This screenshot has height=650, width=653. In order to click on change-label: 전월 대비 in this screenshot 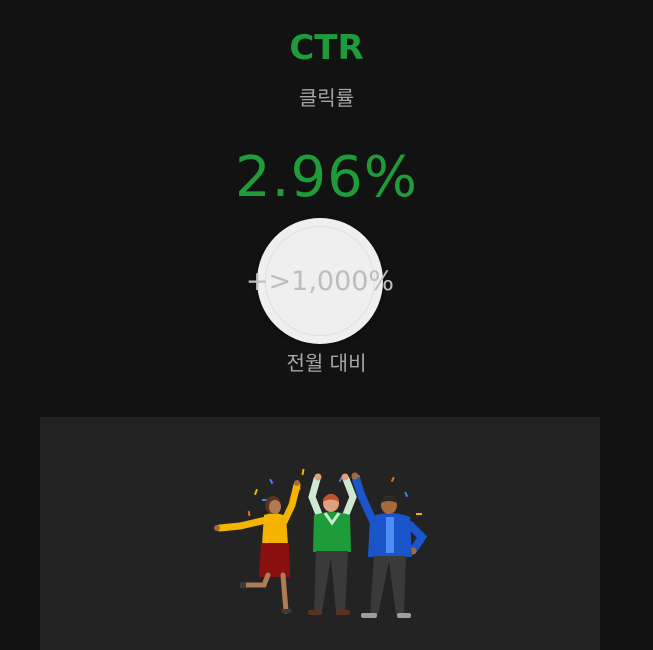, I will do `click(326, 363)`.